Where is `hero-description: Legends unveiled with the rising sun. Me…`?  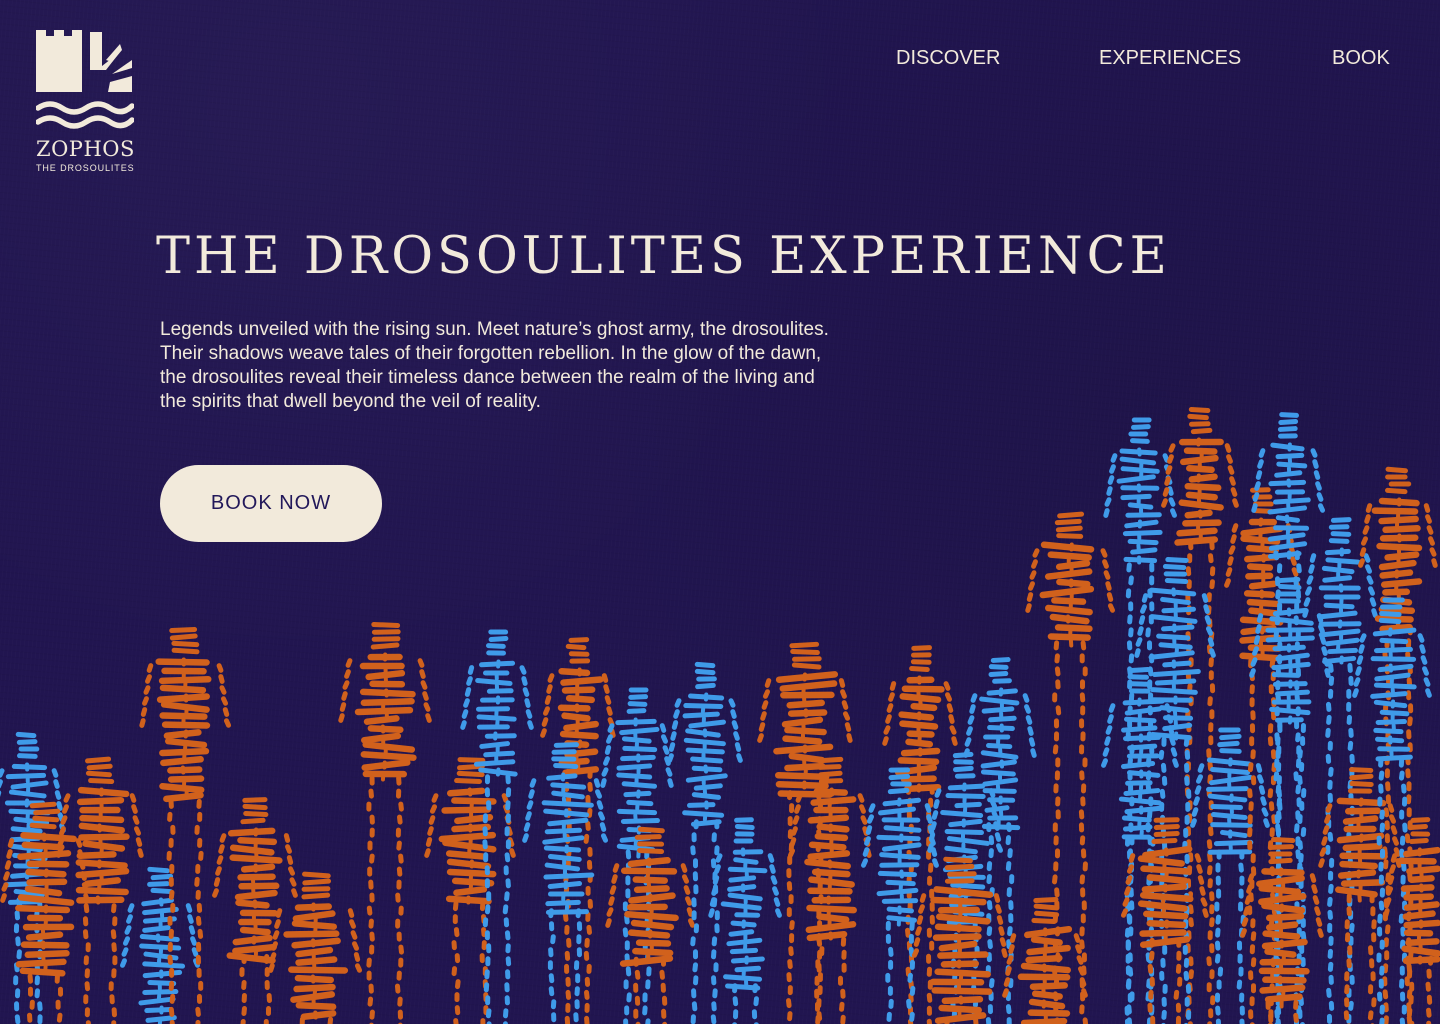
hero-description: Legends unveiled with the rising sun. Me… is located at coordinates (494, 365).